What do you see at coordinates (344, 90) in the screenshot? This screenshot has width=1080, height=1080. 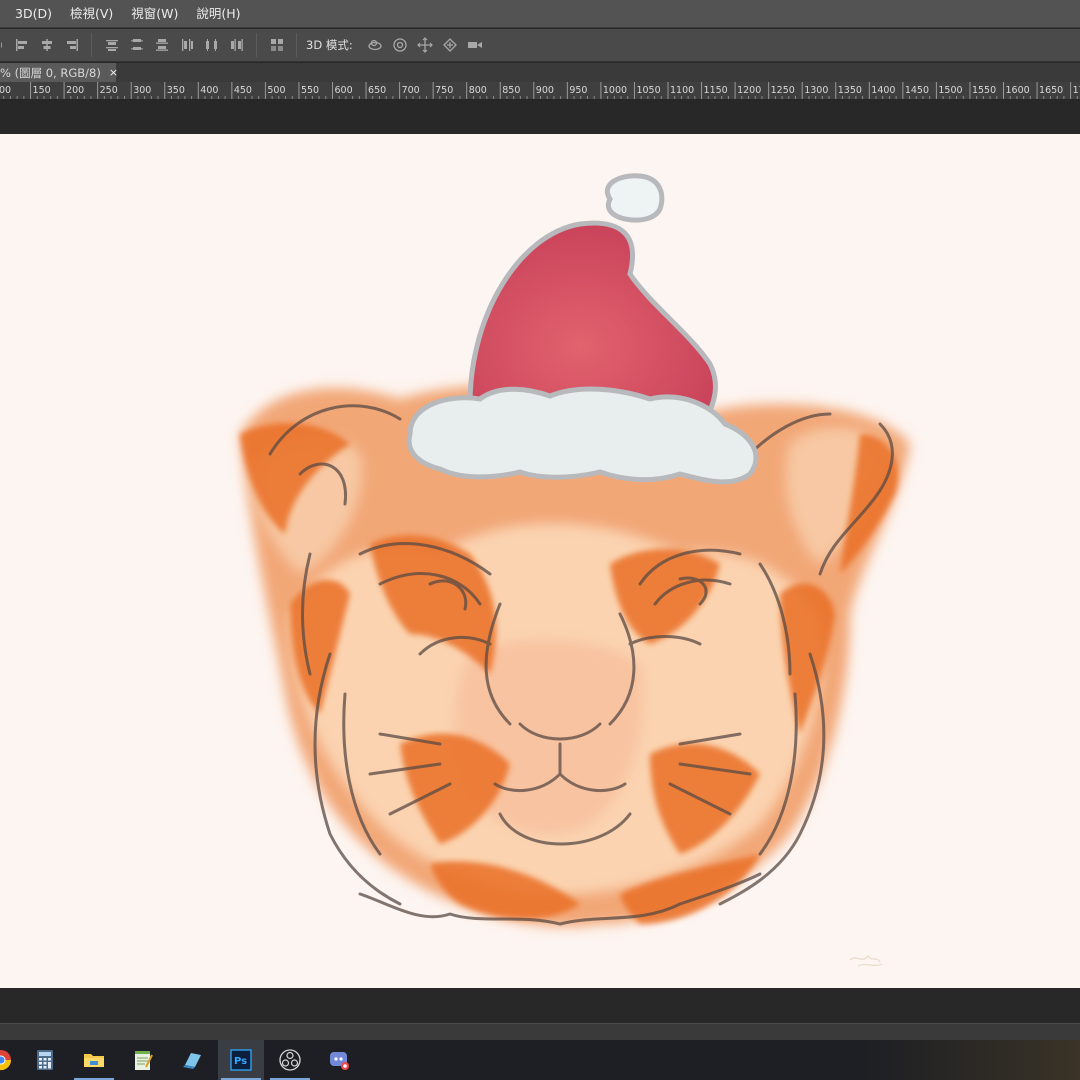 I see `ruler-label: 600` at bounding box center [344, 90].